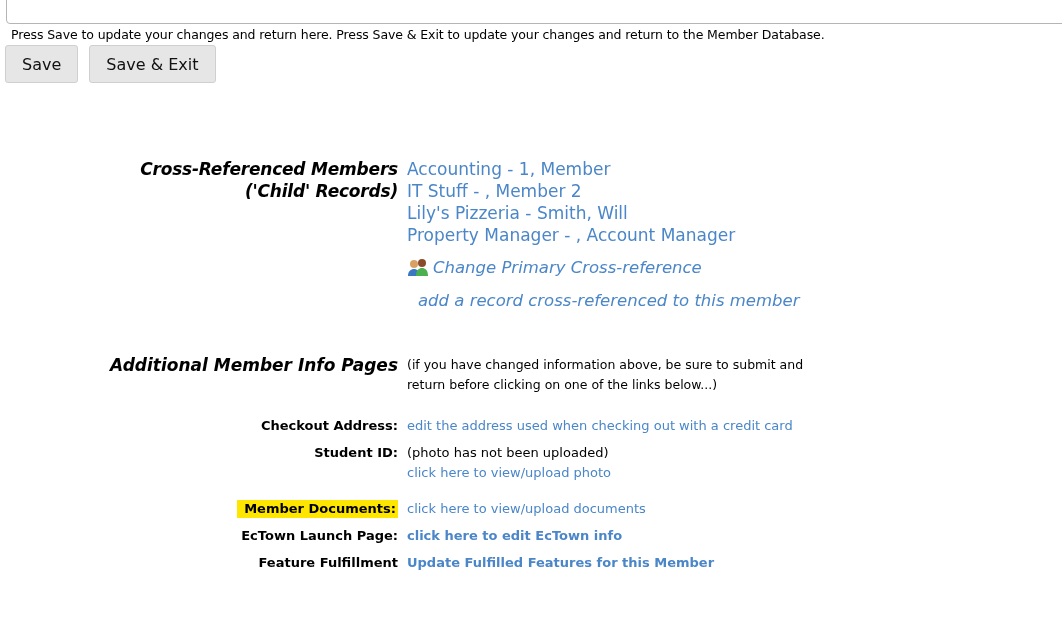  What do you see at coordinates (554, 267) in the screenshot?
I see `change-cross-reference-link: Change Primary Cross-reference` at bounding box center [554, 267].